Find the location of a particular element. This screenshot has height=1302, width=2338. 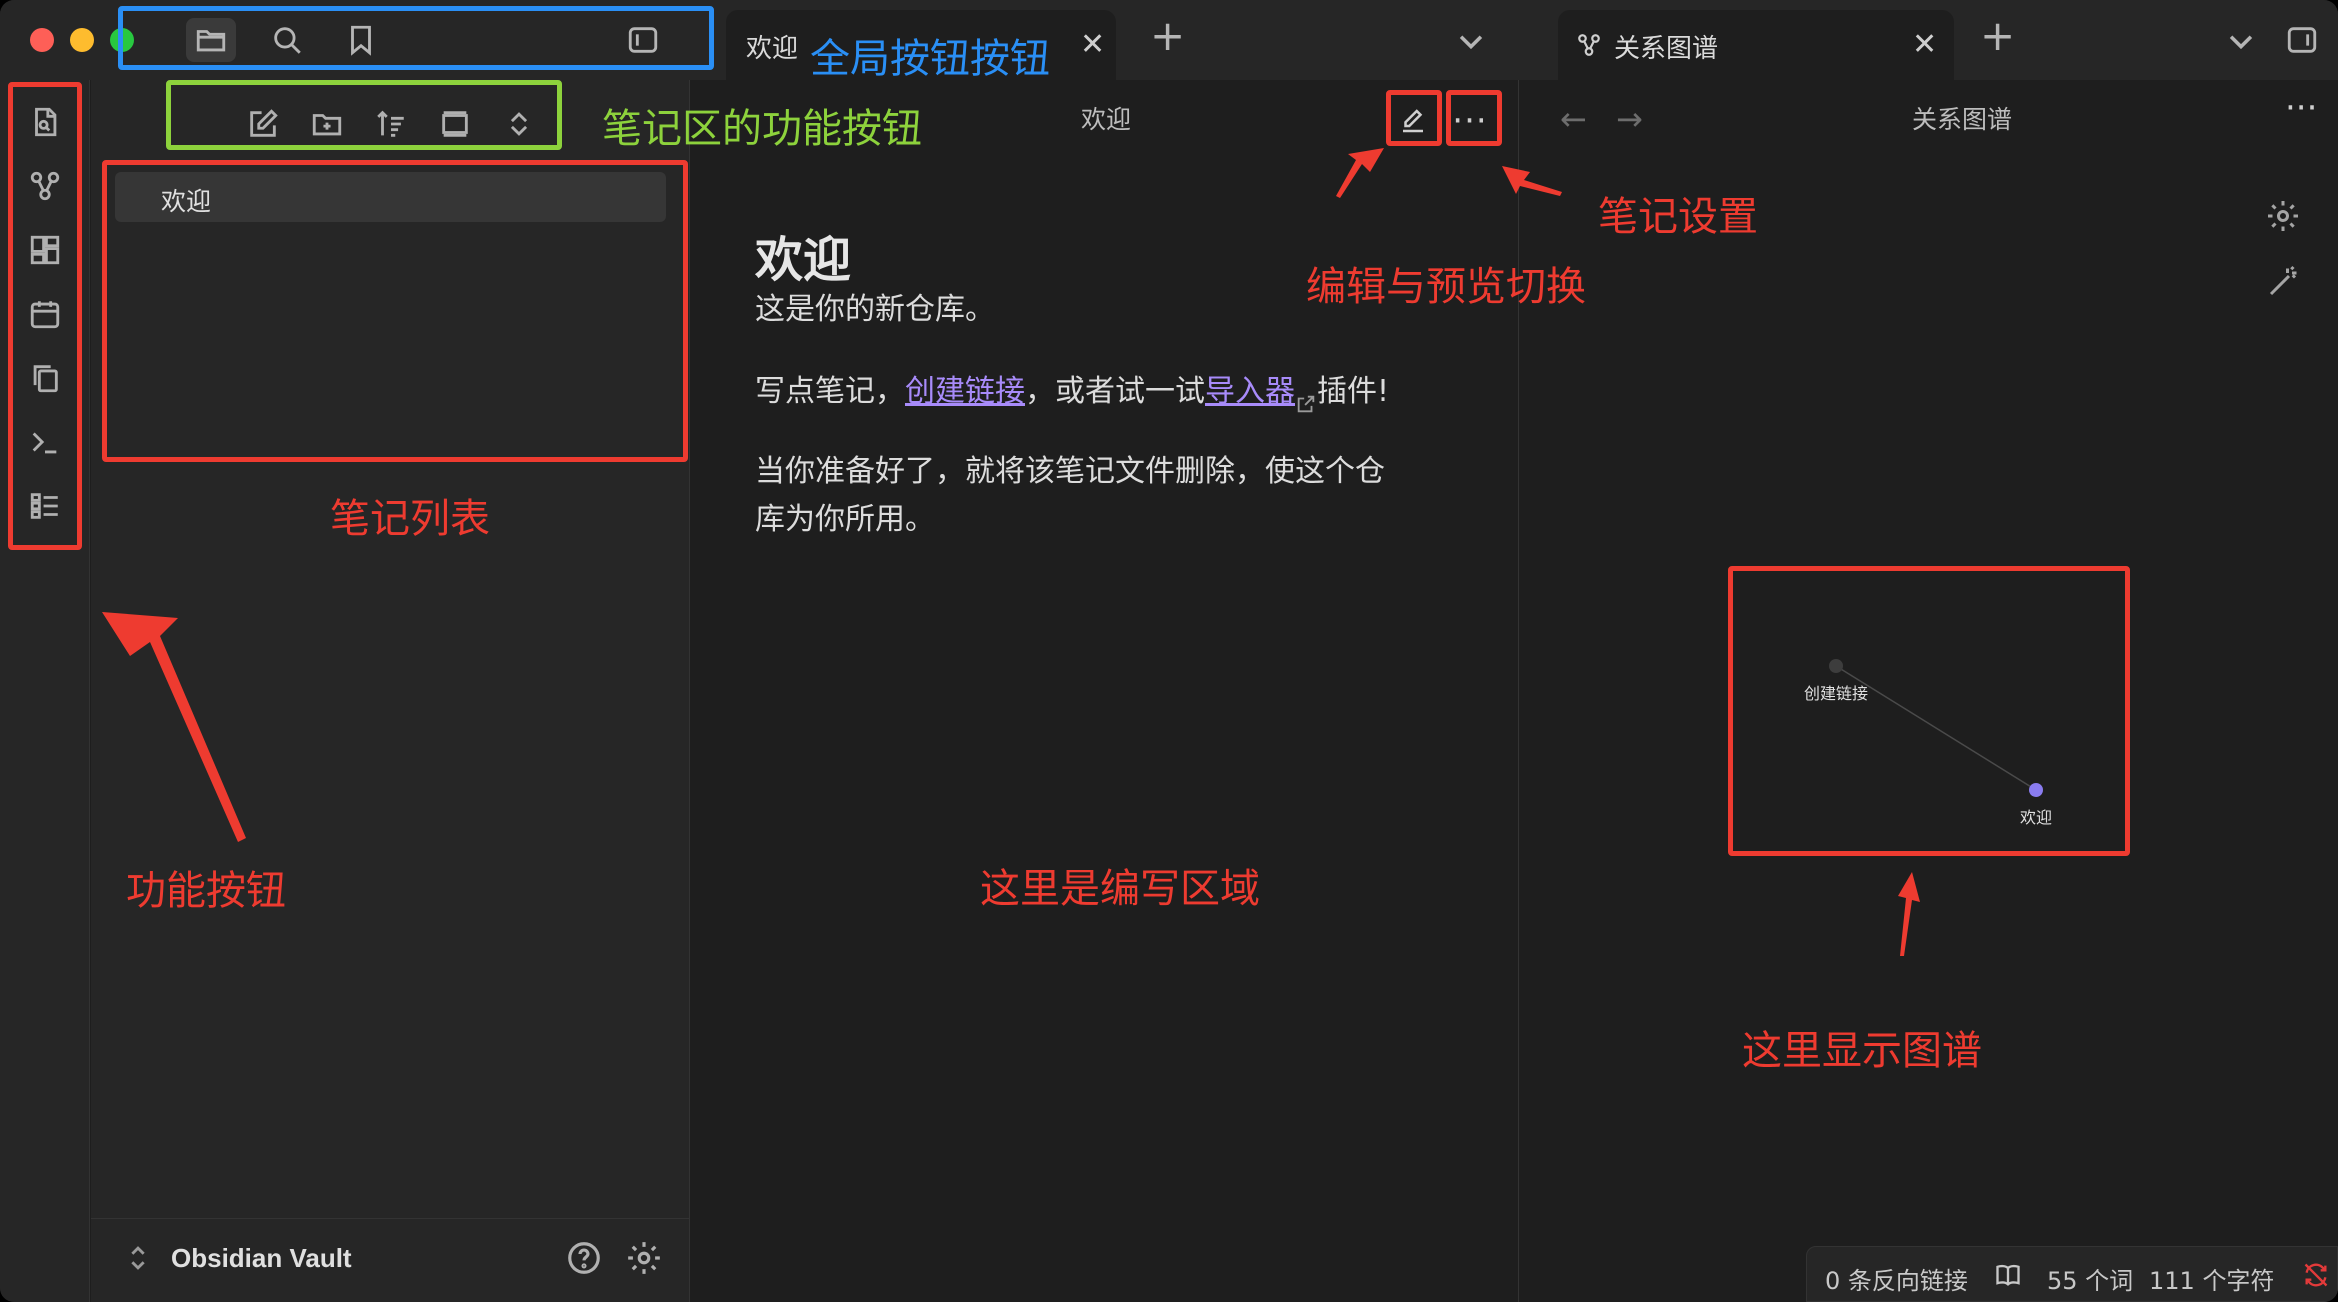

tab-graph: 关系图谱 ✕ is located at coordinates (1756, 45).